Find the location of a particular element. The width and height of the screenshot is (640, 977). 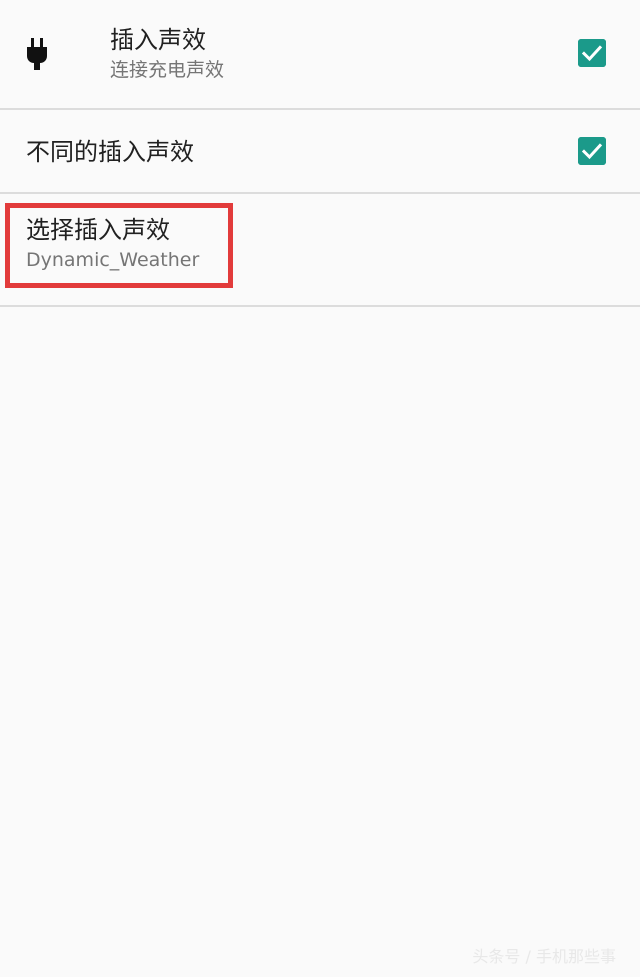

select-plug-sound-summary: Dynamic_Weather is located at coordinates (113, 260).